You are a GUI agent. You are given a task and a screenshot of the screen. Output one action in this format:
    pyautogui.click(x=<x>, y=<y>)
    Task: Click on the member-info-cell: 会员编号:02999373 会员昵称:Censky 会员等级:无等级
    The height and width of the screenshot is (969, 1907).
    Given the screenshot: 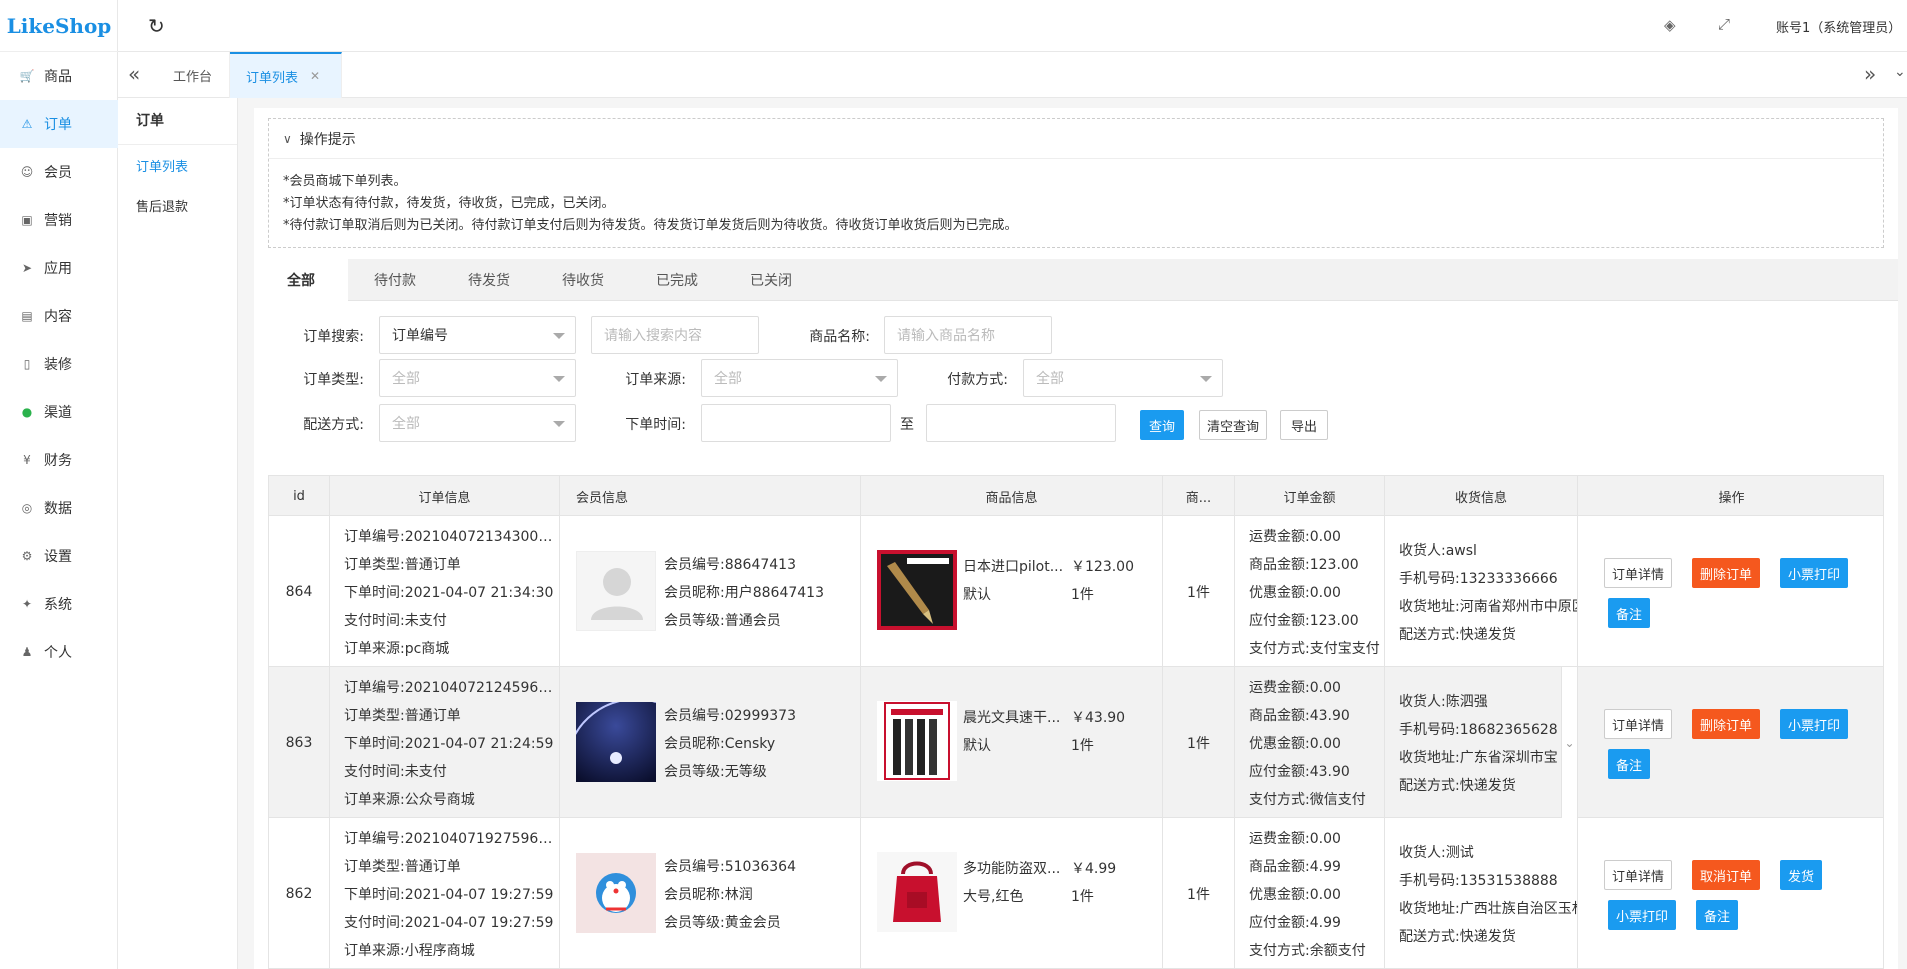 What is the action you would take?
    pyautogui.click(x=710, y=742)
    